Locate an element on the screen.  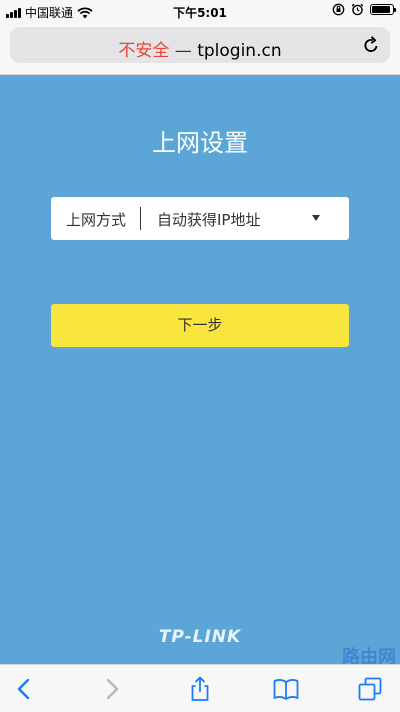
connection-type-select: 上网方式 自动获得IP地址 is located at coordinates (200, 218).